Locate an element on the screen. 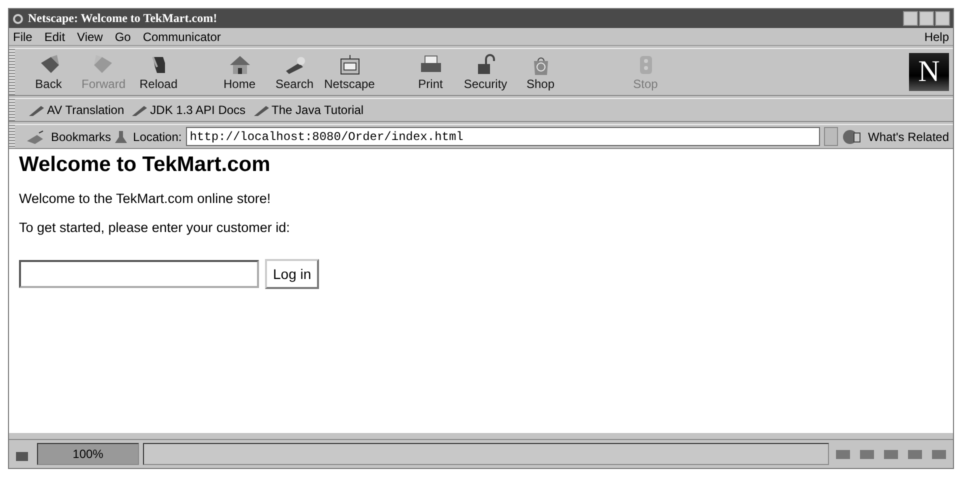 The width and height of the screenshot is (956, 477). bookmarks-label: Bookmarks is located at coordinates (81, 137).